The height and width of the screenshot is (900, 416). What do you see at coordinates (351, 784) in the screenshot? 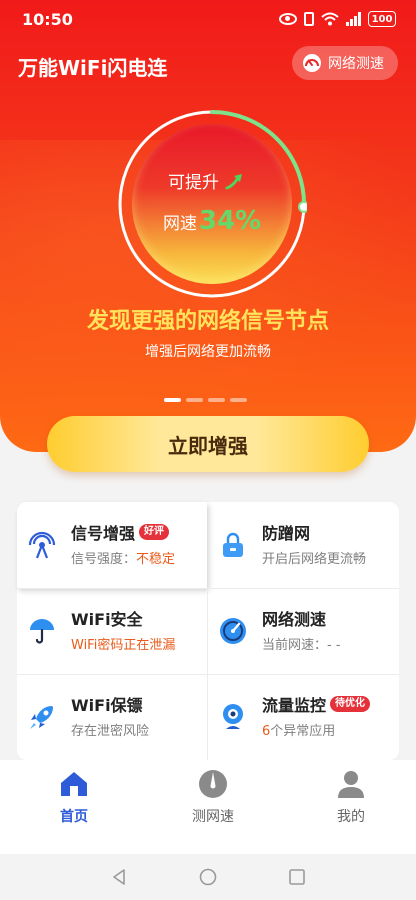
I see `user-icon` at bounding box center [351, 784].